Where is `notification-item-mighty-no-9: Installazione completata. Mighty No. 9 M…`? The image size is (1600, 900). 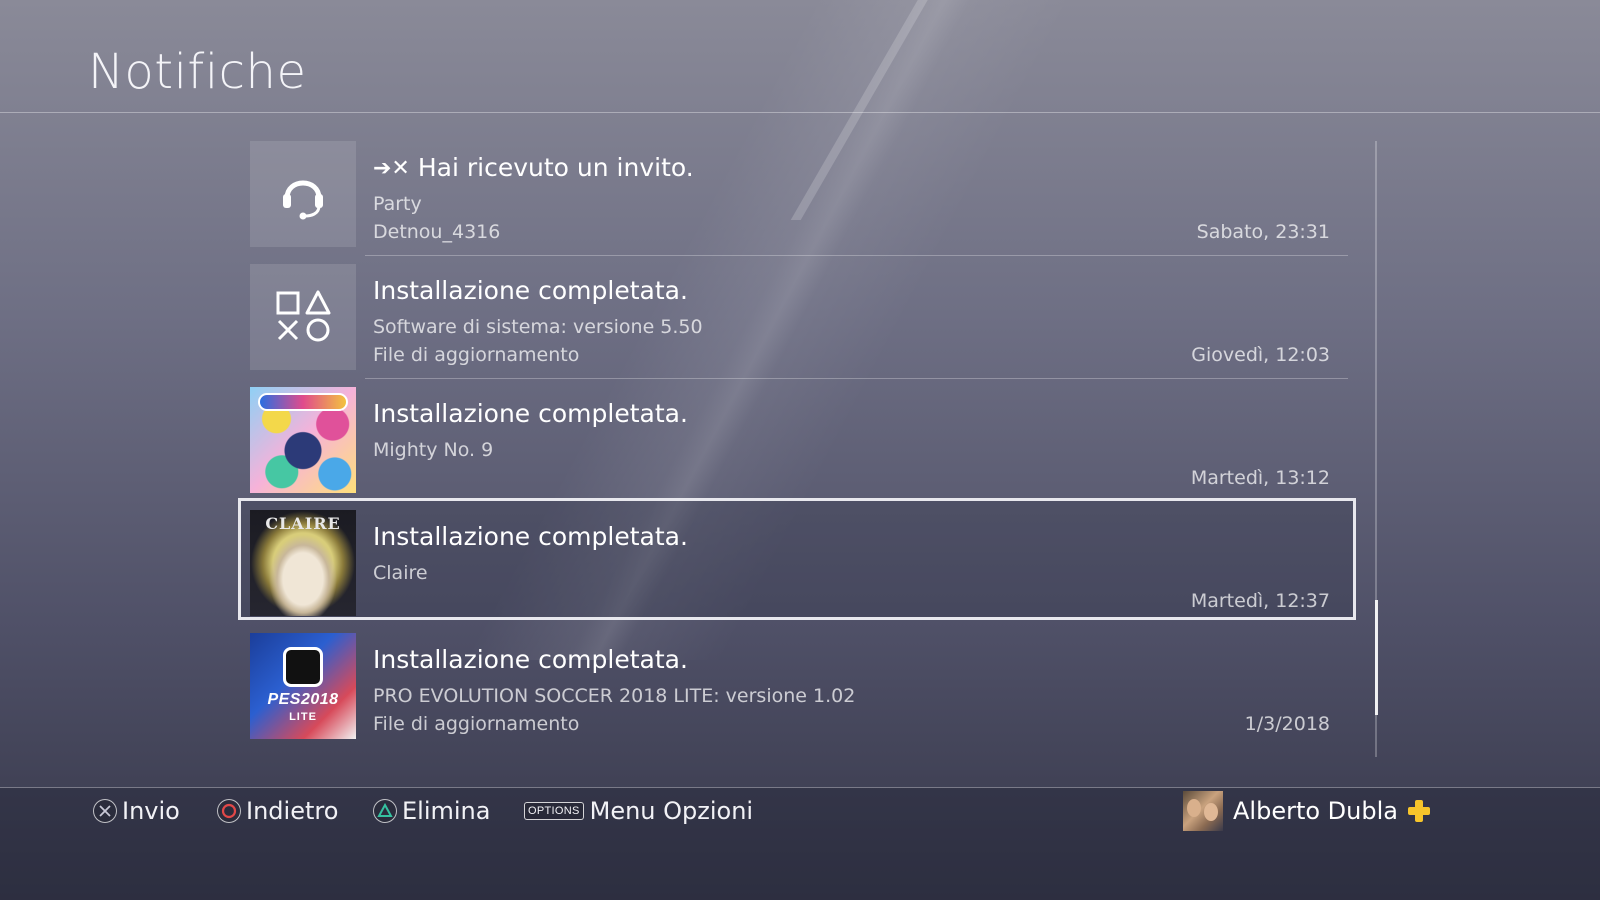 notification-item-mighty-no-9: Installazione completata. Mighty No. 9 M… is located at coordinates (805, 440).